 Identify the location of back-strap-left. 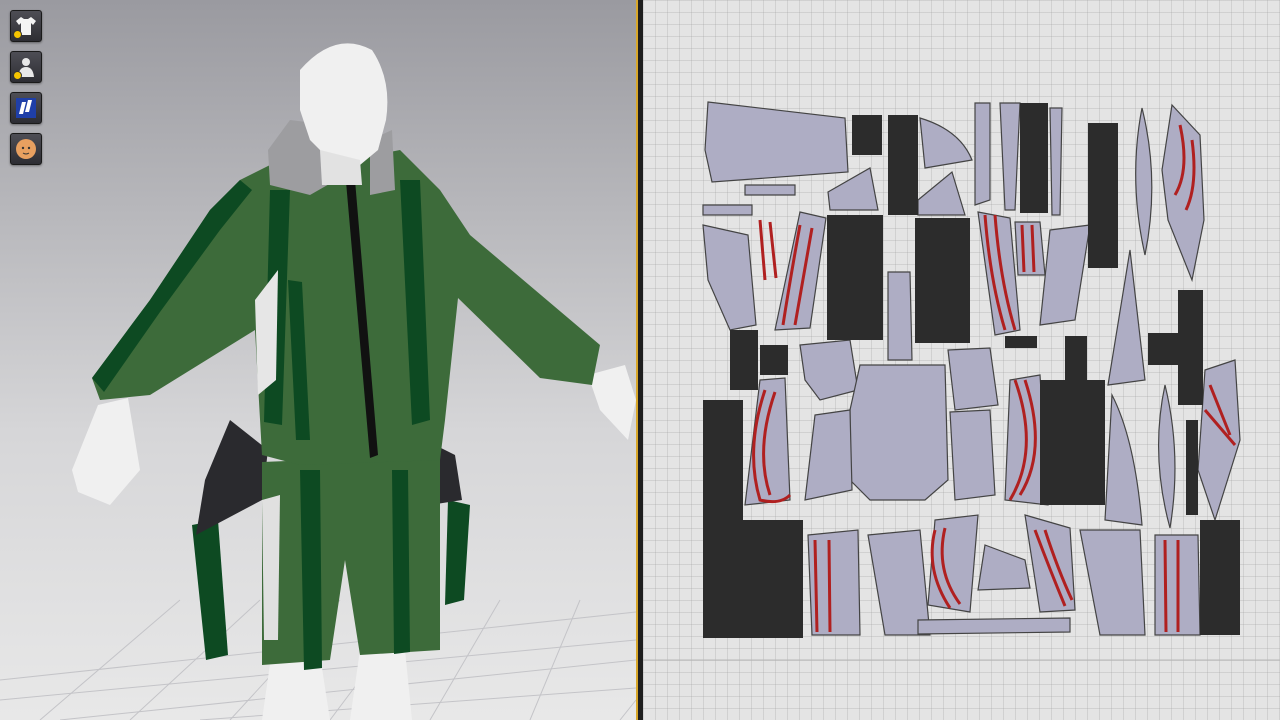
(210, 590).